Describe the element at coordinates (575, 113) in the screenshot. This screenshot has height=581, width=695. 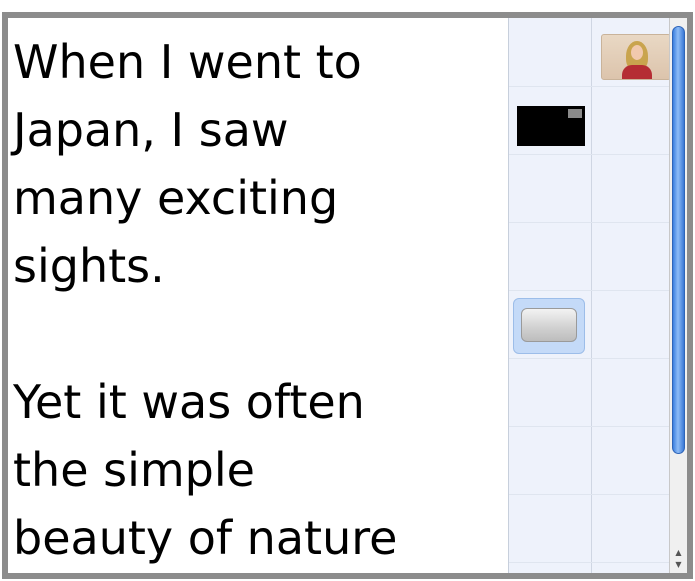
I see `thumbnail-badge` at that location.